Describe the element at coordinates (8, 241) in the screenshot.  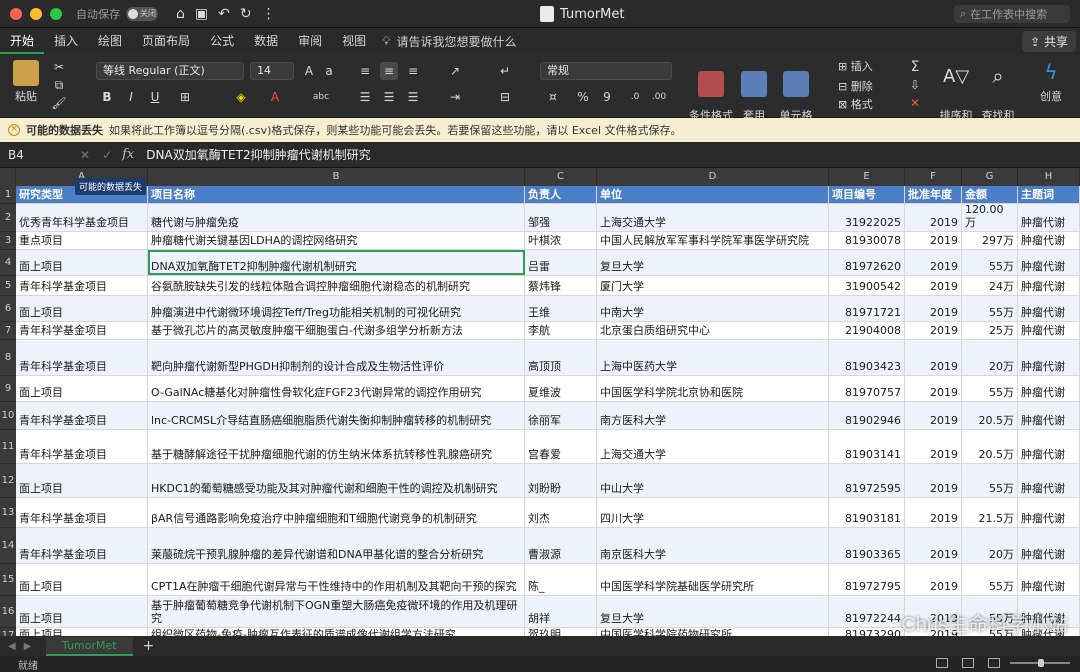
I see `row-header: 3` at that location.